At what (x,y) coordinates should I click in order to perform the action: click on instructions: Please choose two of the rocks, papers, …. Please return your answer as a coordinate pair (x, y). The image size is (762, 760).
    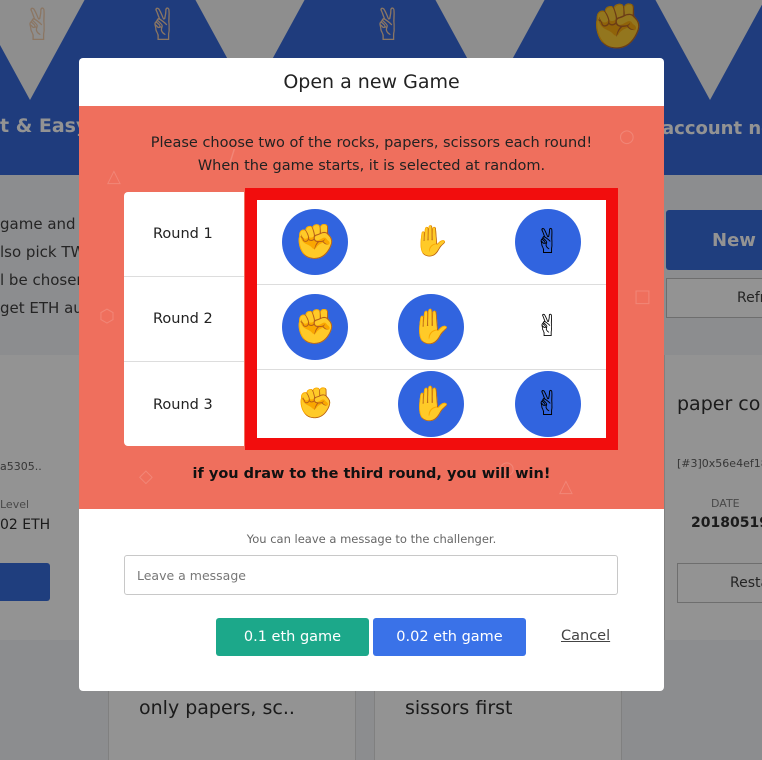
    Looking at the image, I should click on (371, 154).